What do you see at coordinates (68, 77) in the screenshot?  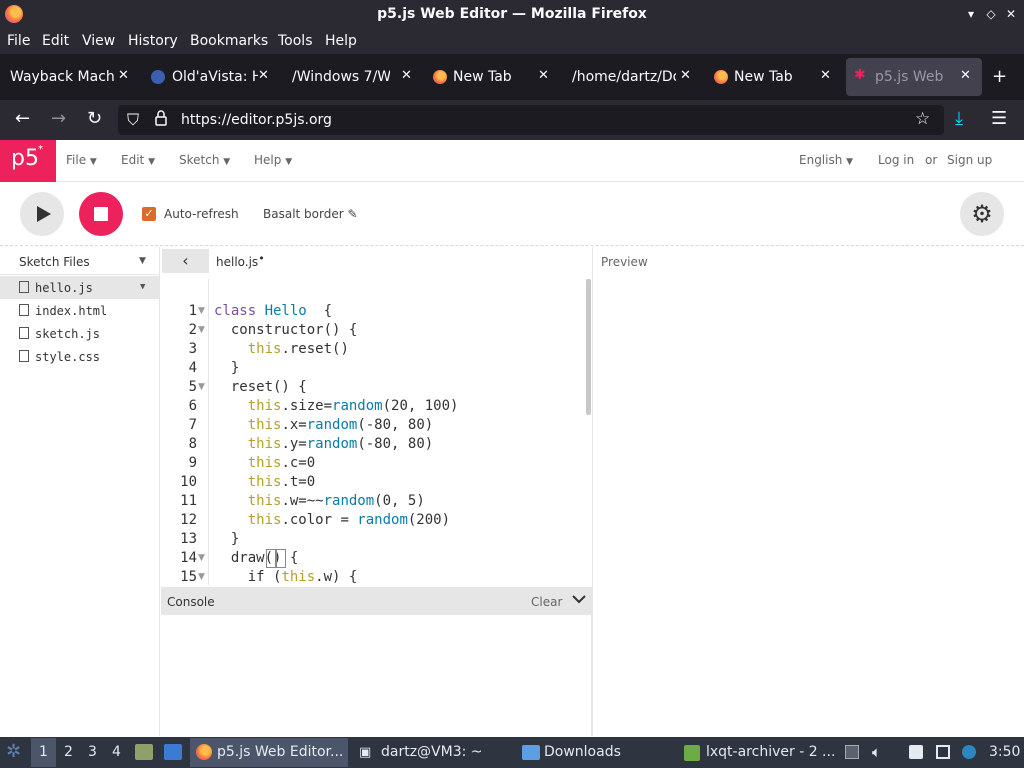 I see `tab-wayback: Wayback Machi ✕` at bounding box center [68, 77].